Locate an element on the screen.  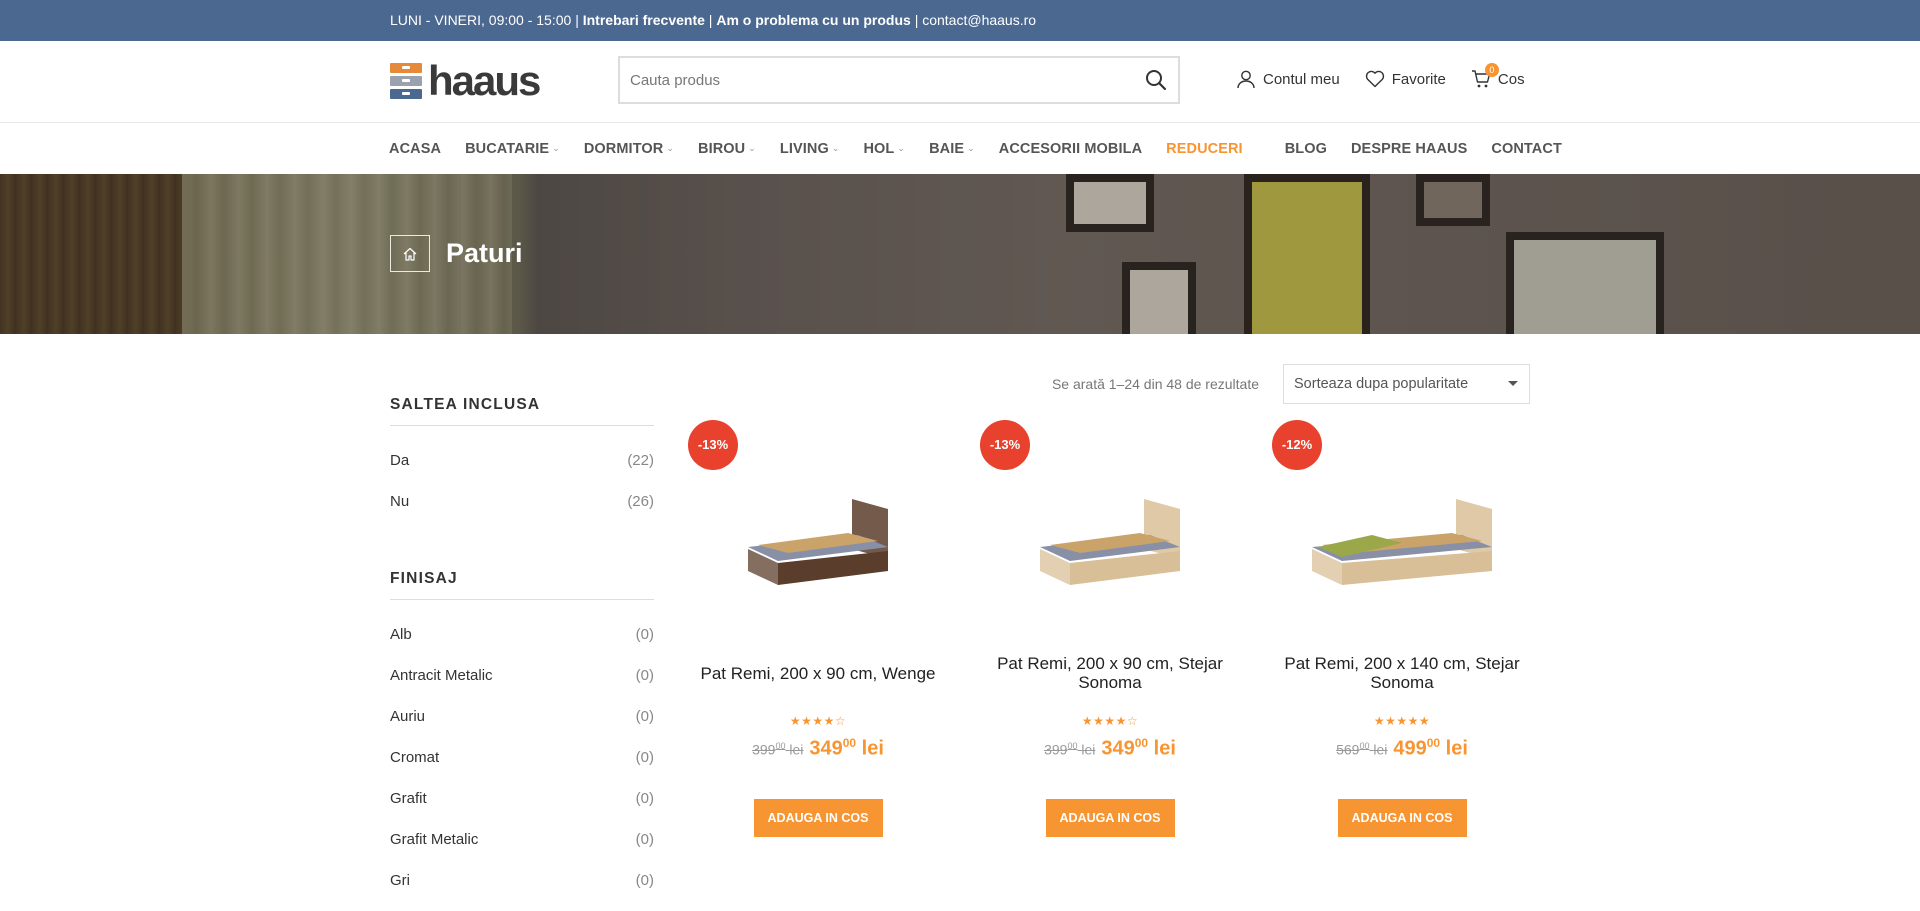
nav-item-dormitor: DORMITOR ⌄ is located at coordinates (629, 149).